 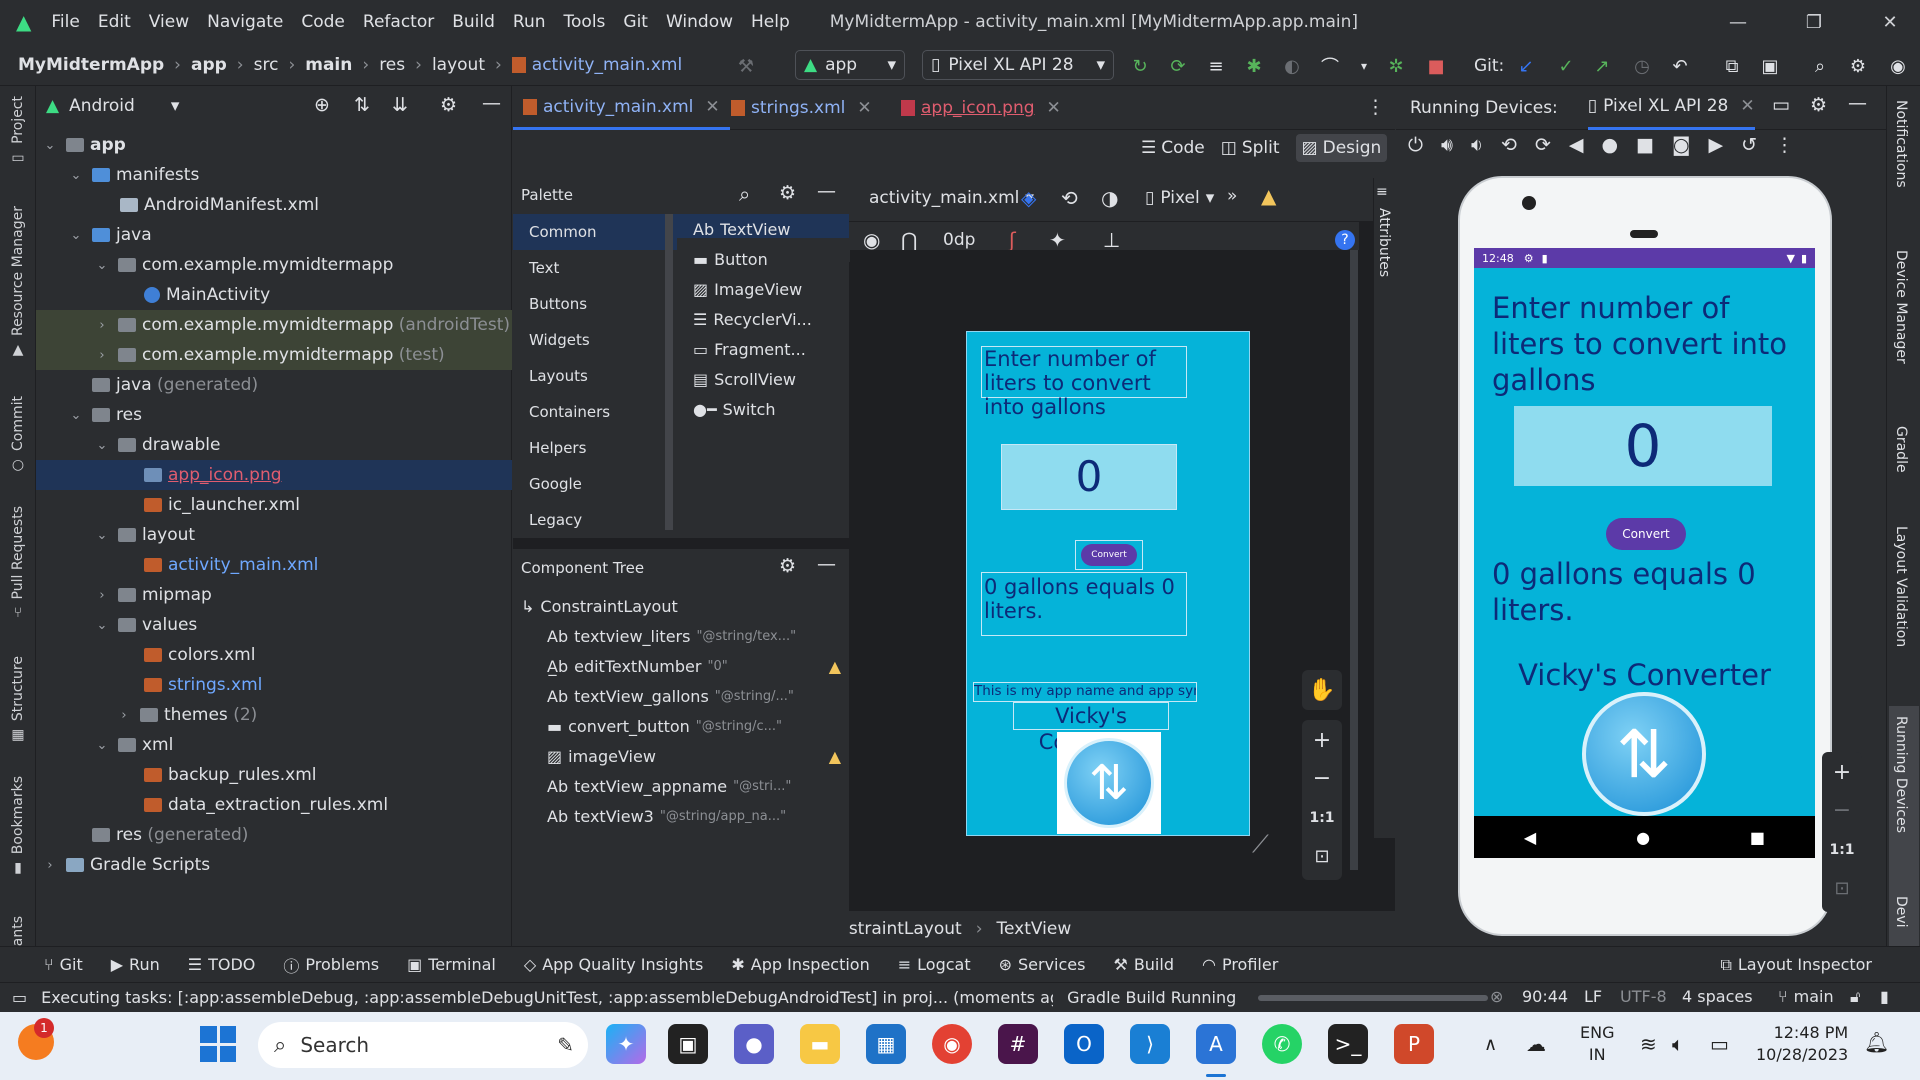 I want to click on tree-item-res: ⌄ res, so click(x=274, y=415).